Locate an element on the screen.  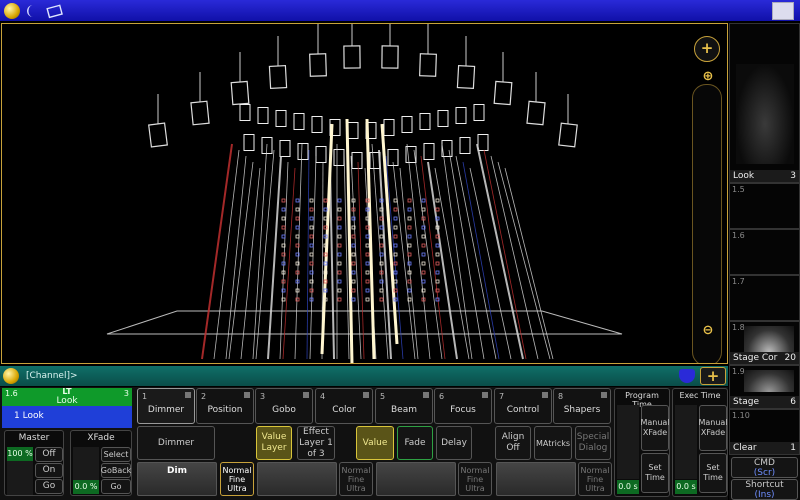
xfade-fader is located at coordinates (86, 463).